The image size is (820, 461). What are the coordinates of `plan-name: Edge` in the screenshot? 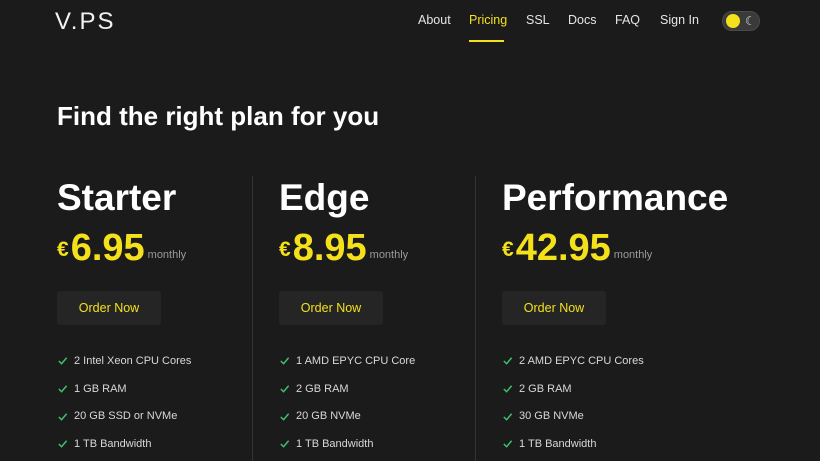 It's located at (324, 197).